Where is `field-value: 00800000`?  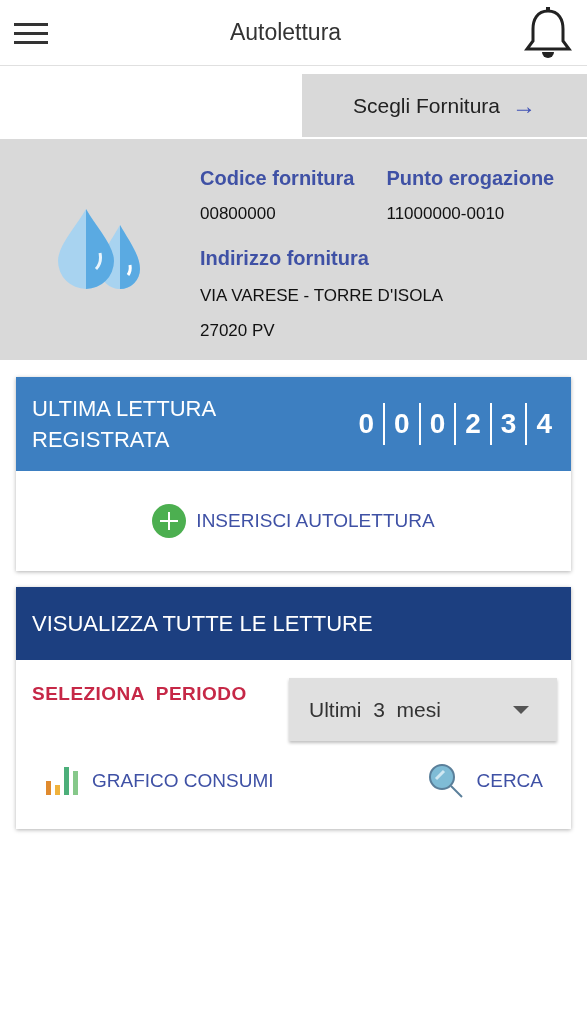 field-value: 00800000 is located at coordinates (238, 214).